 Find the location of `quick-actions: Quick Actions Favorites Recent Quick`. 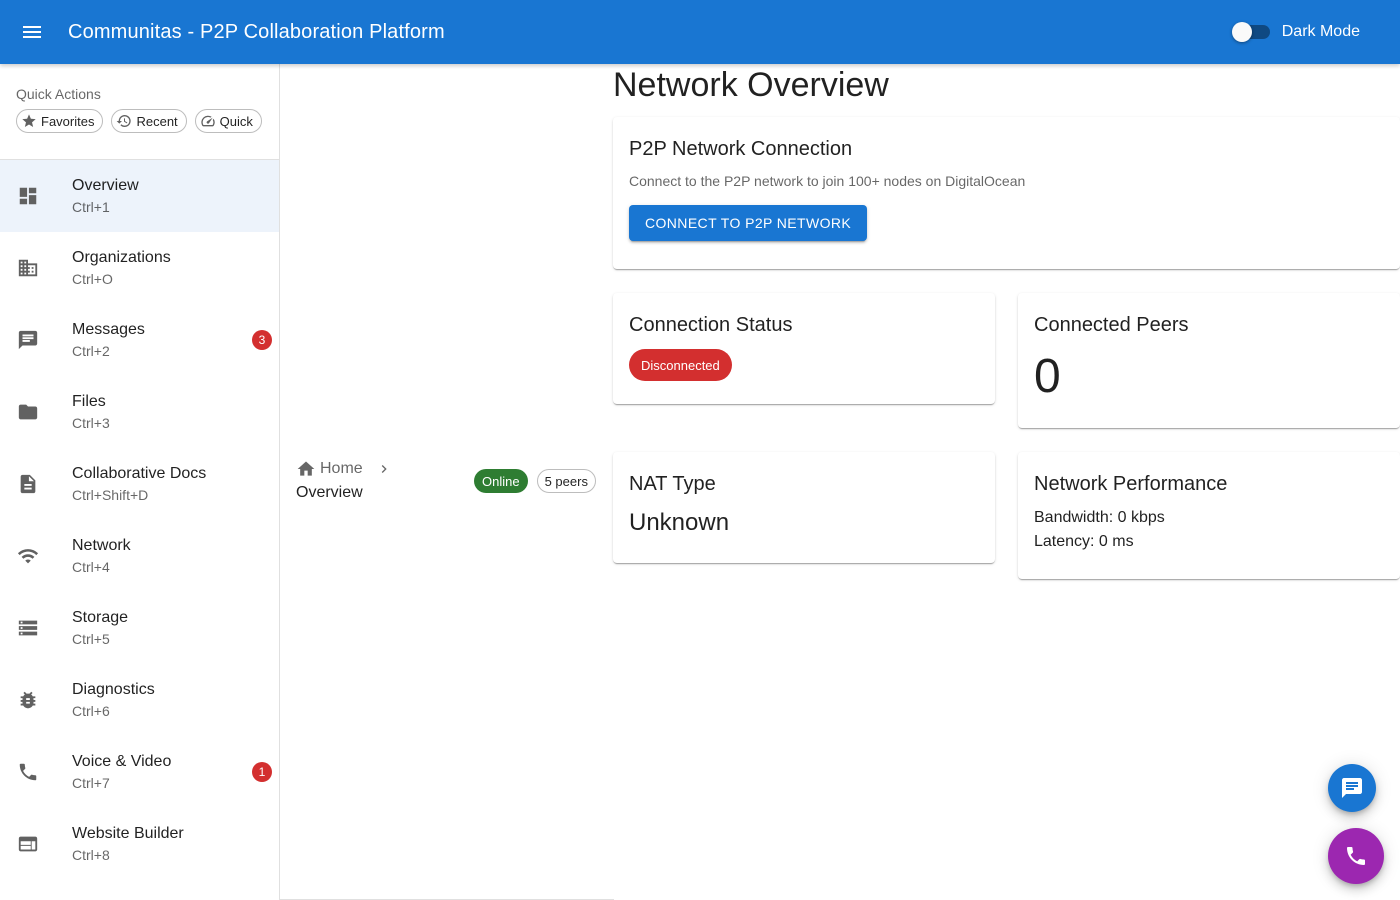

quick-actions: Quick Actions Favorites Recent Quick is located at coordinates (139, 112).